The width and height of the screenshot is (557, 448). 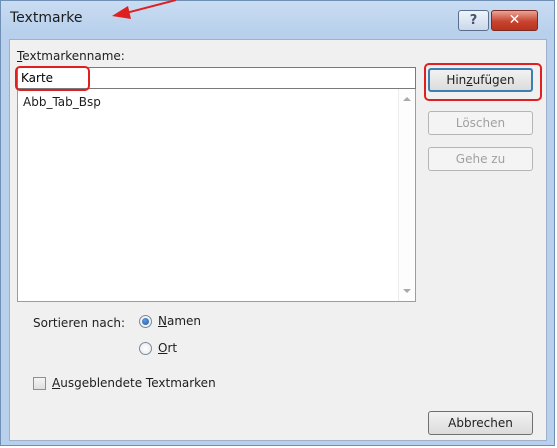 I want to click on annotation-arrow, so click(x=144, y=9).